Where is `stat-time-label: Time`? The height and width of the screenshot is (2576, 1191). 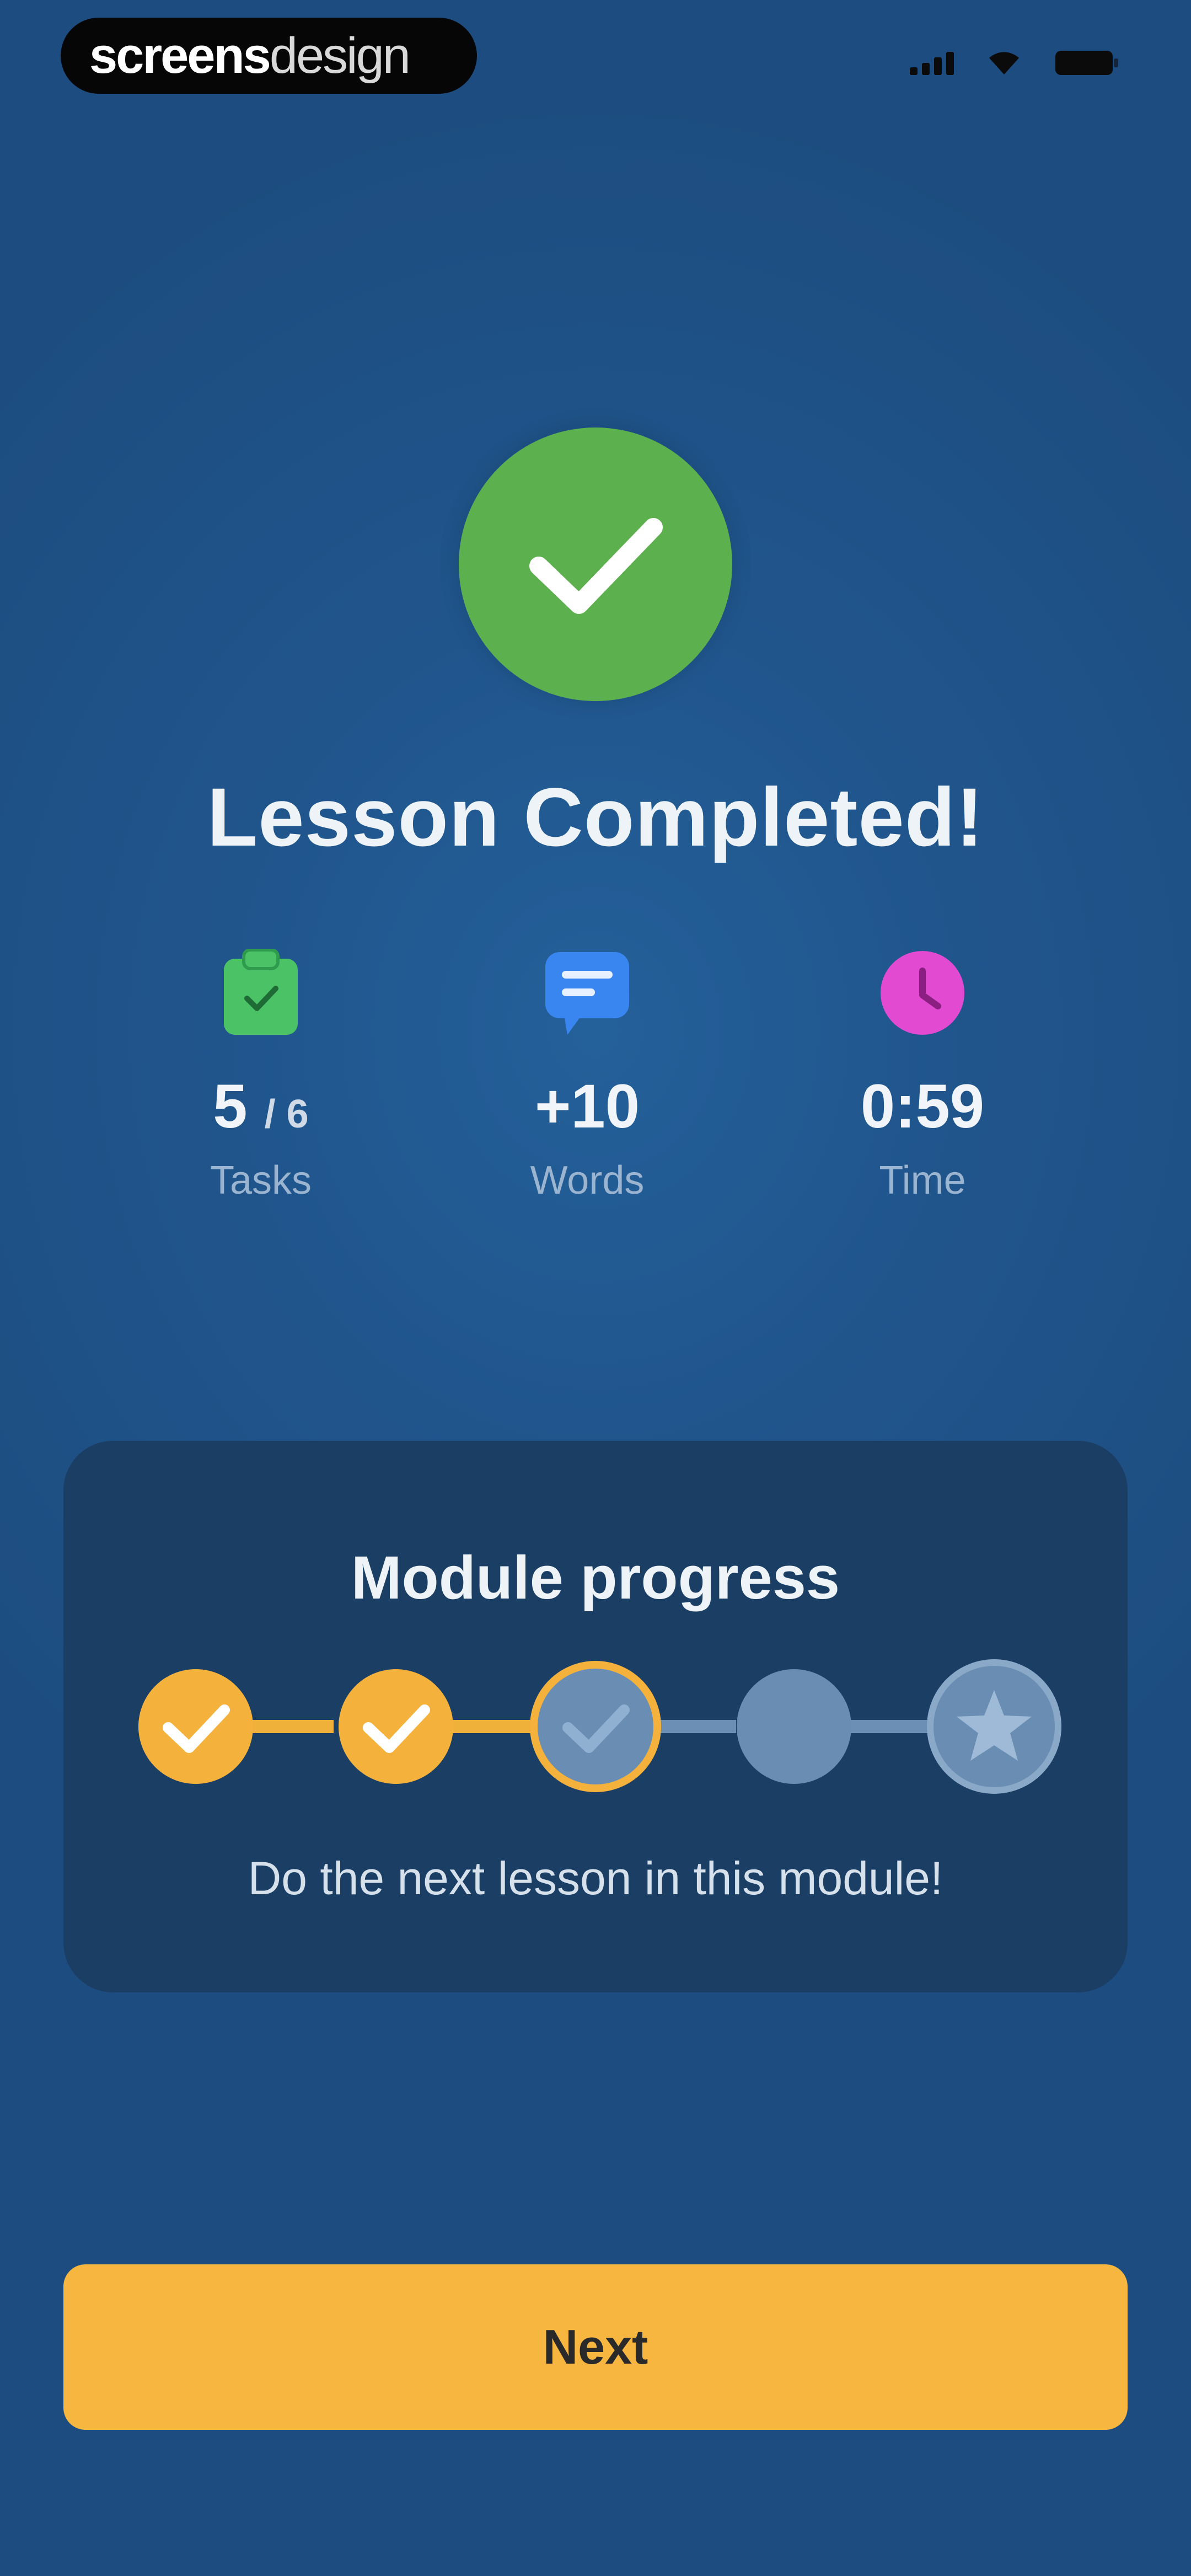
stat-time-label: Time is located at coordinates (922, 1180).